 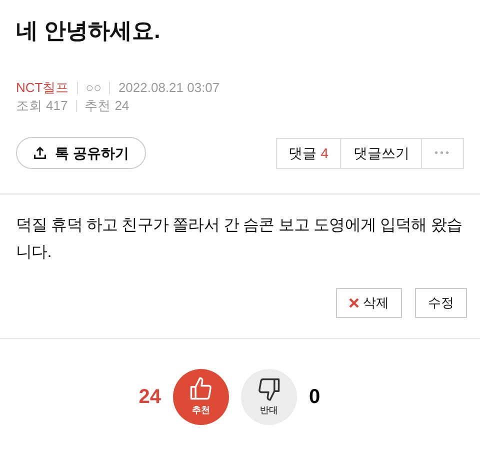 I want to click on write-comment-button: 댓글쓰기, so click(x=381, y=153).